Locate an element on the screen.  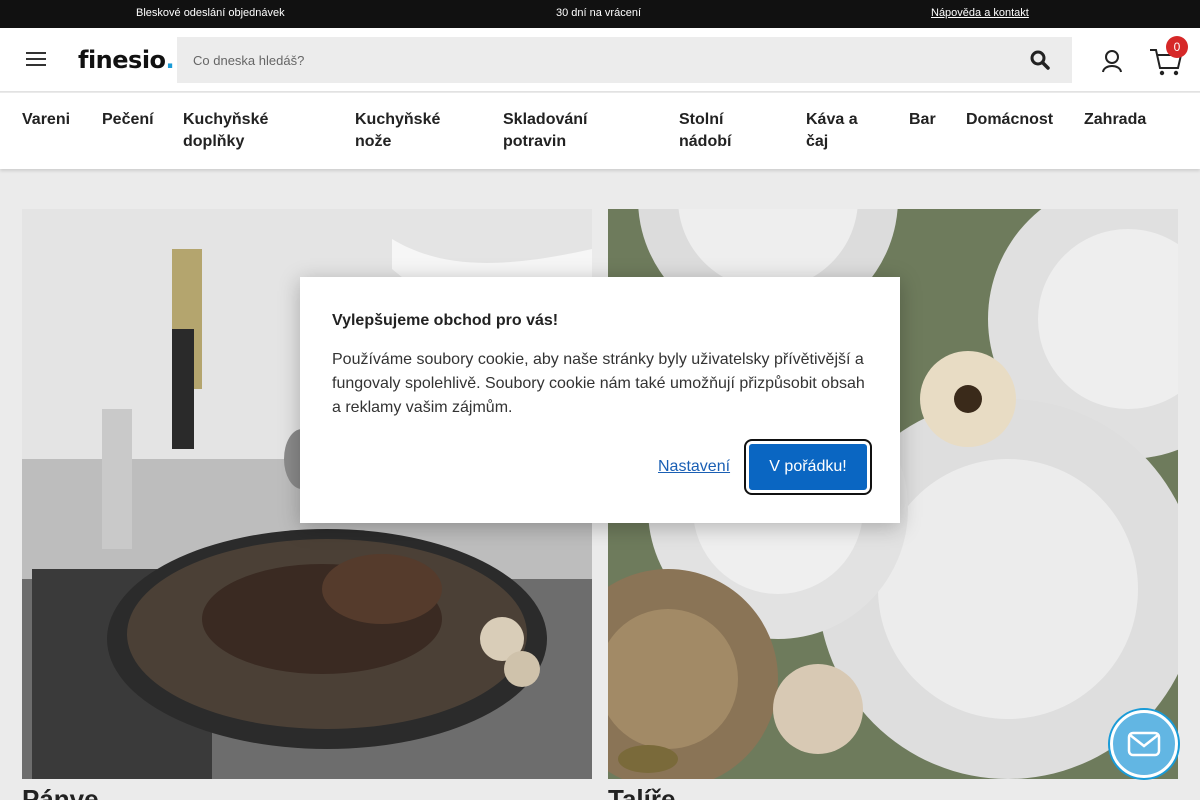
returns-note: 30 dní na vrácení is located at coordinates (599, 13).